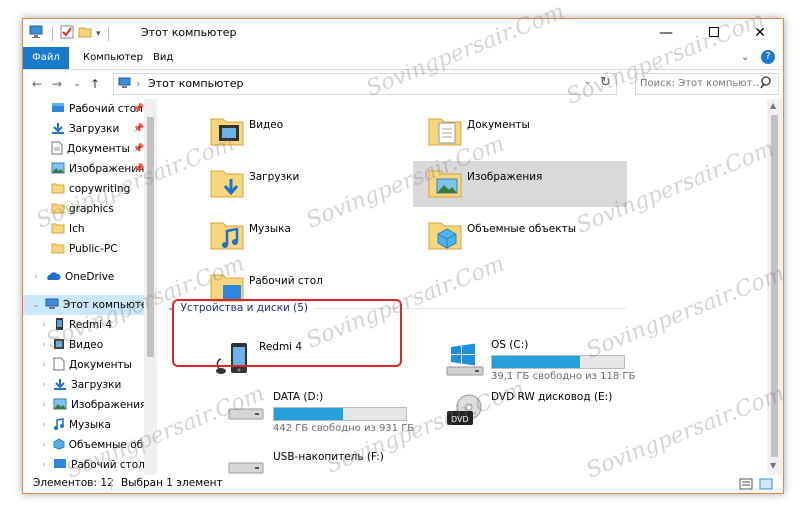  I want to click on drive-d: DATA (D:) 442 ГБ свободно из 931 ГБ, so click(327, 413).